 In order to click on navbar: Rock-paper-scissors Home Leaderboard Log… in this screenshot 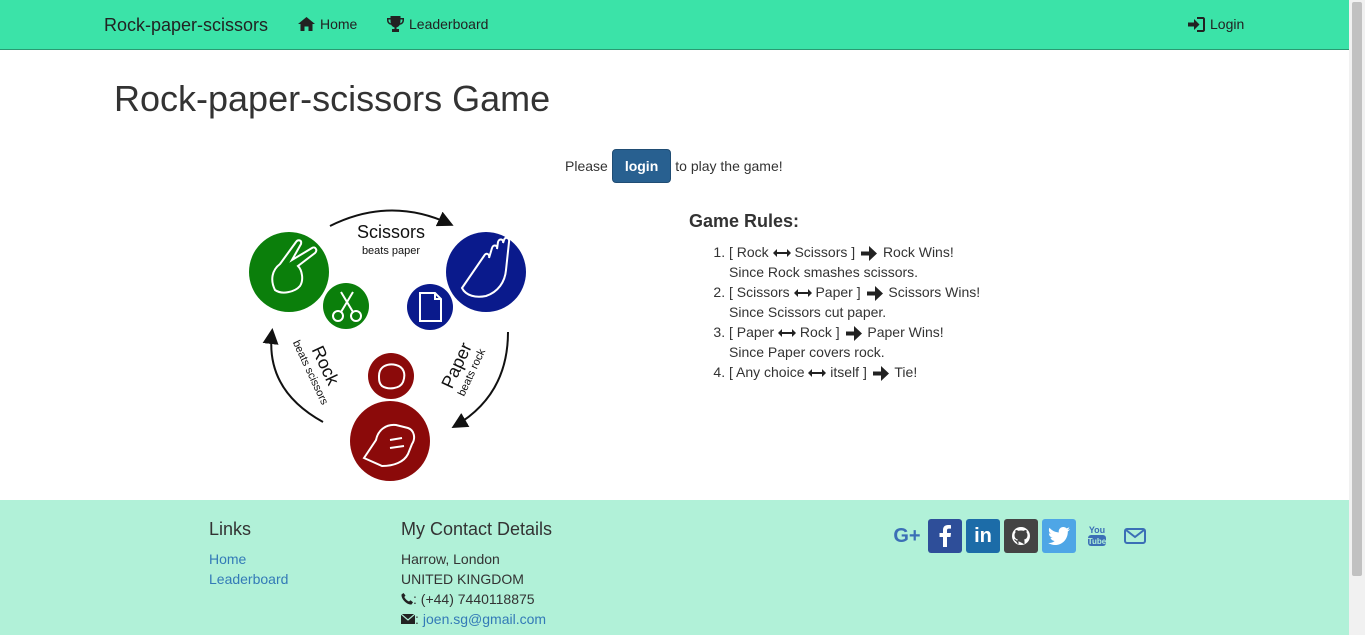, I will do `click(674, 25)`.